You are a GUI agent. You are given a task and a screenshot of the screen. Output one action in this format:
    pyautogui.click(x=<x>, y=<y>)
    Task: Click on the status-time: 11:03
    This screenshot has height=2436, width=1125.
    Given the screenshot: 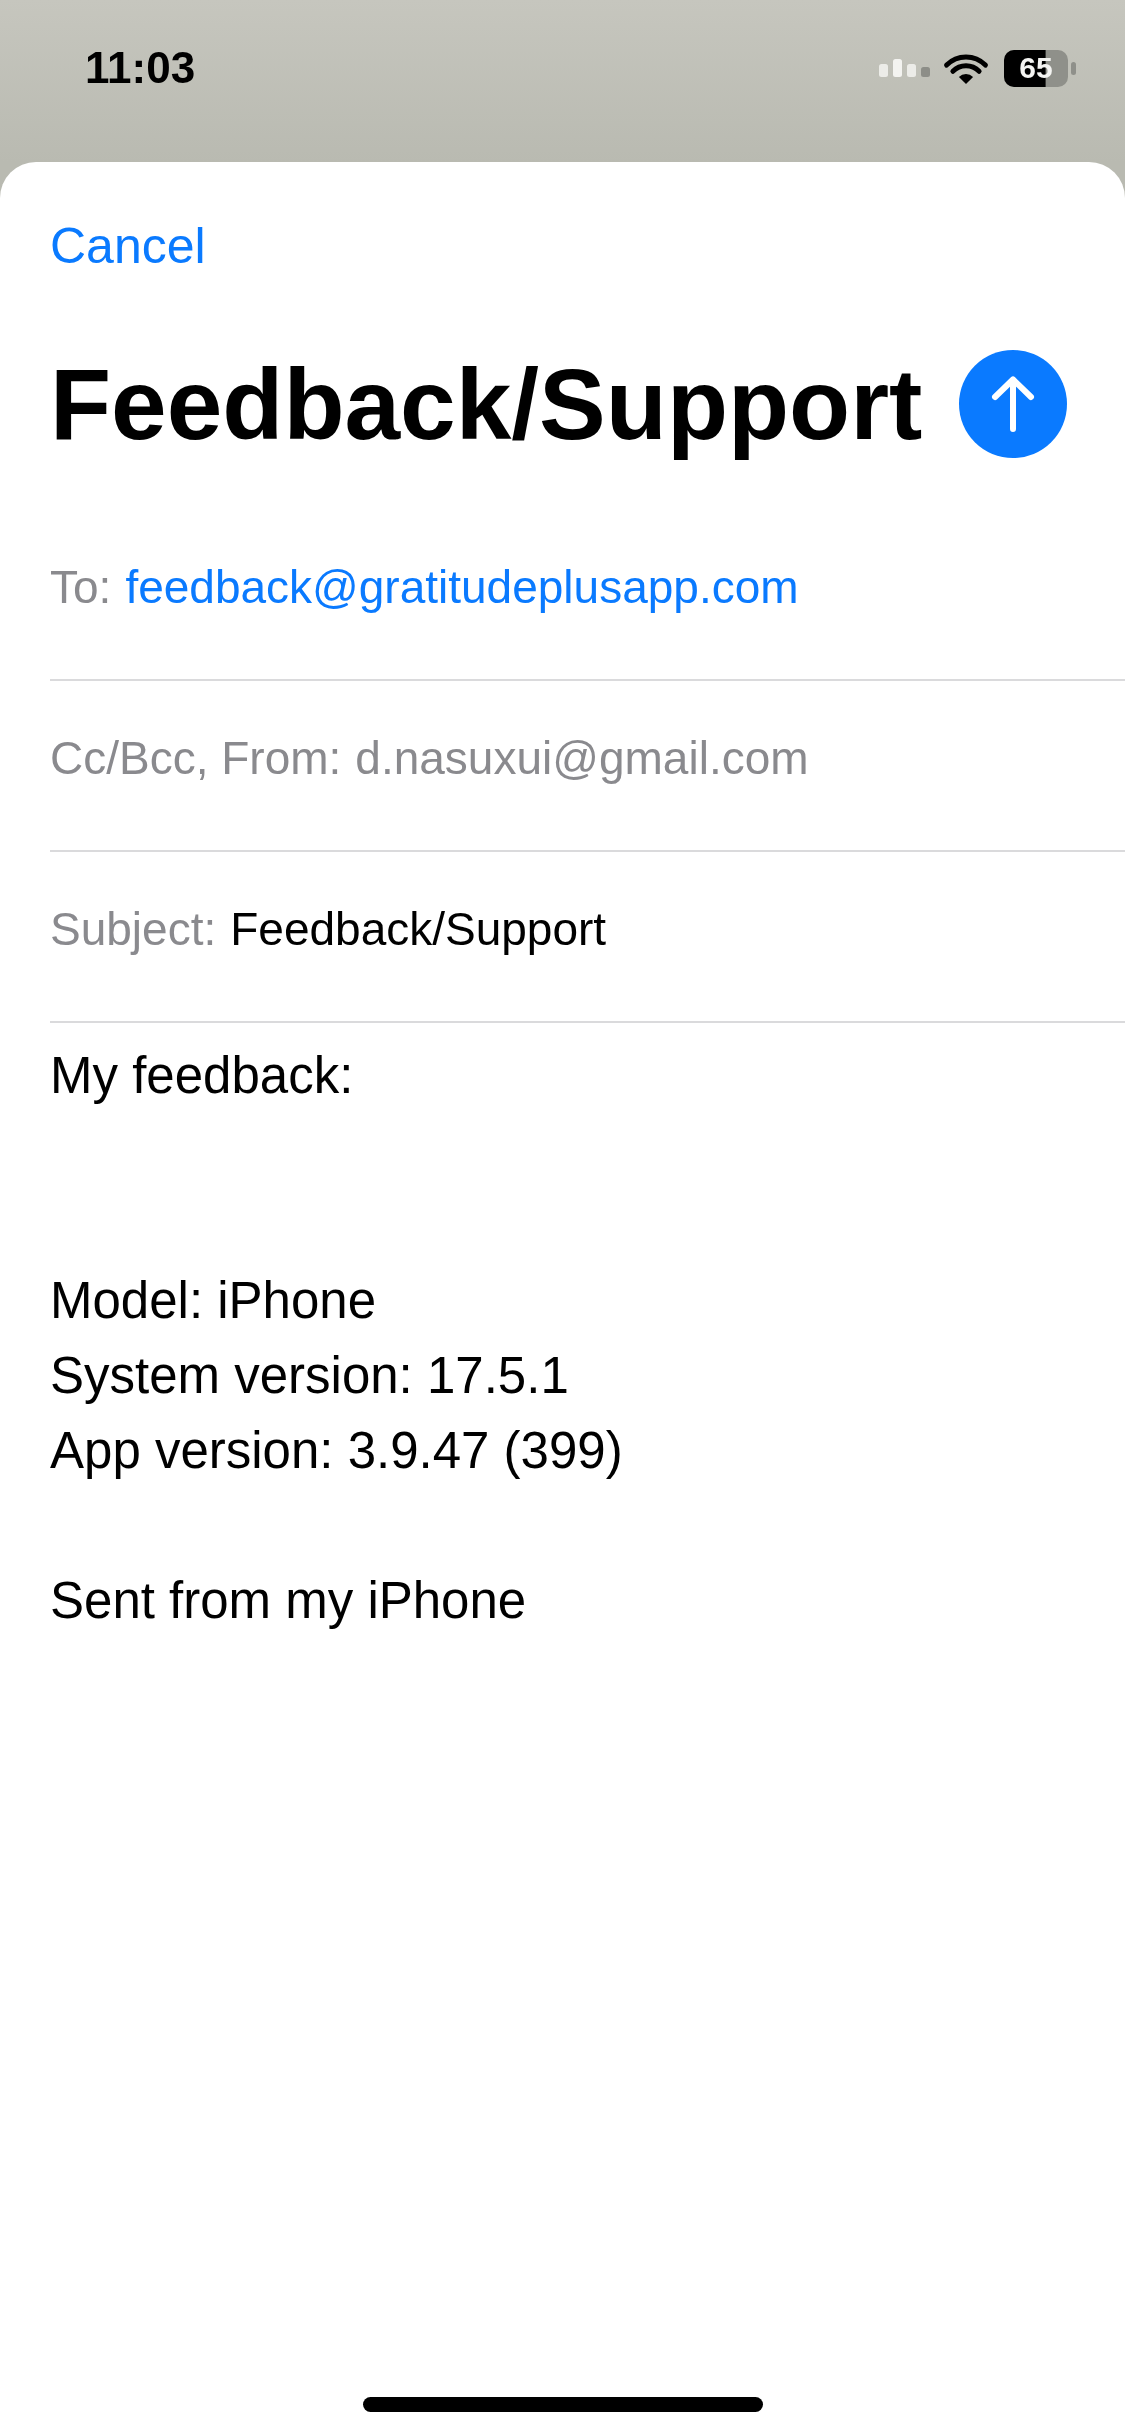 What is the action you would take?
    pyautogui.click(x=140, y=68)
    